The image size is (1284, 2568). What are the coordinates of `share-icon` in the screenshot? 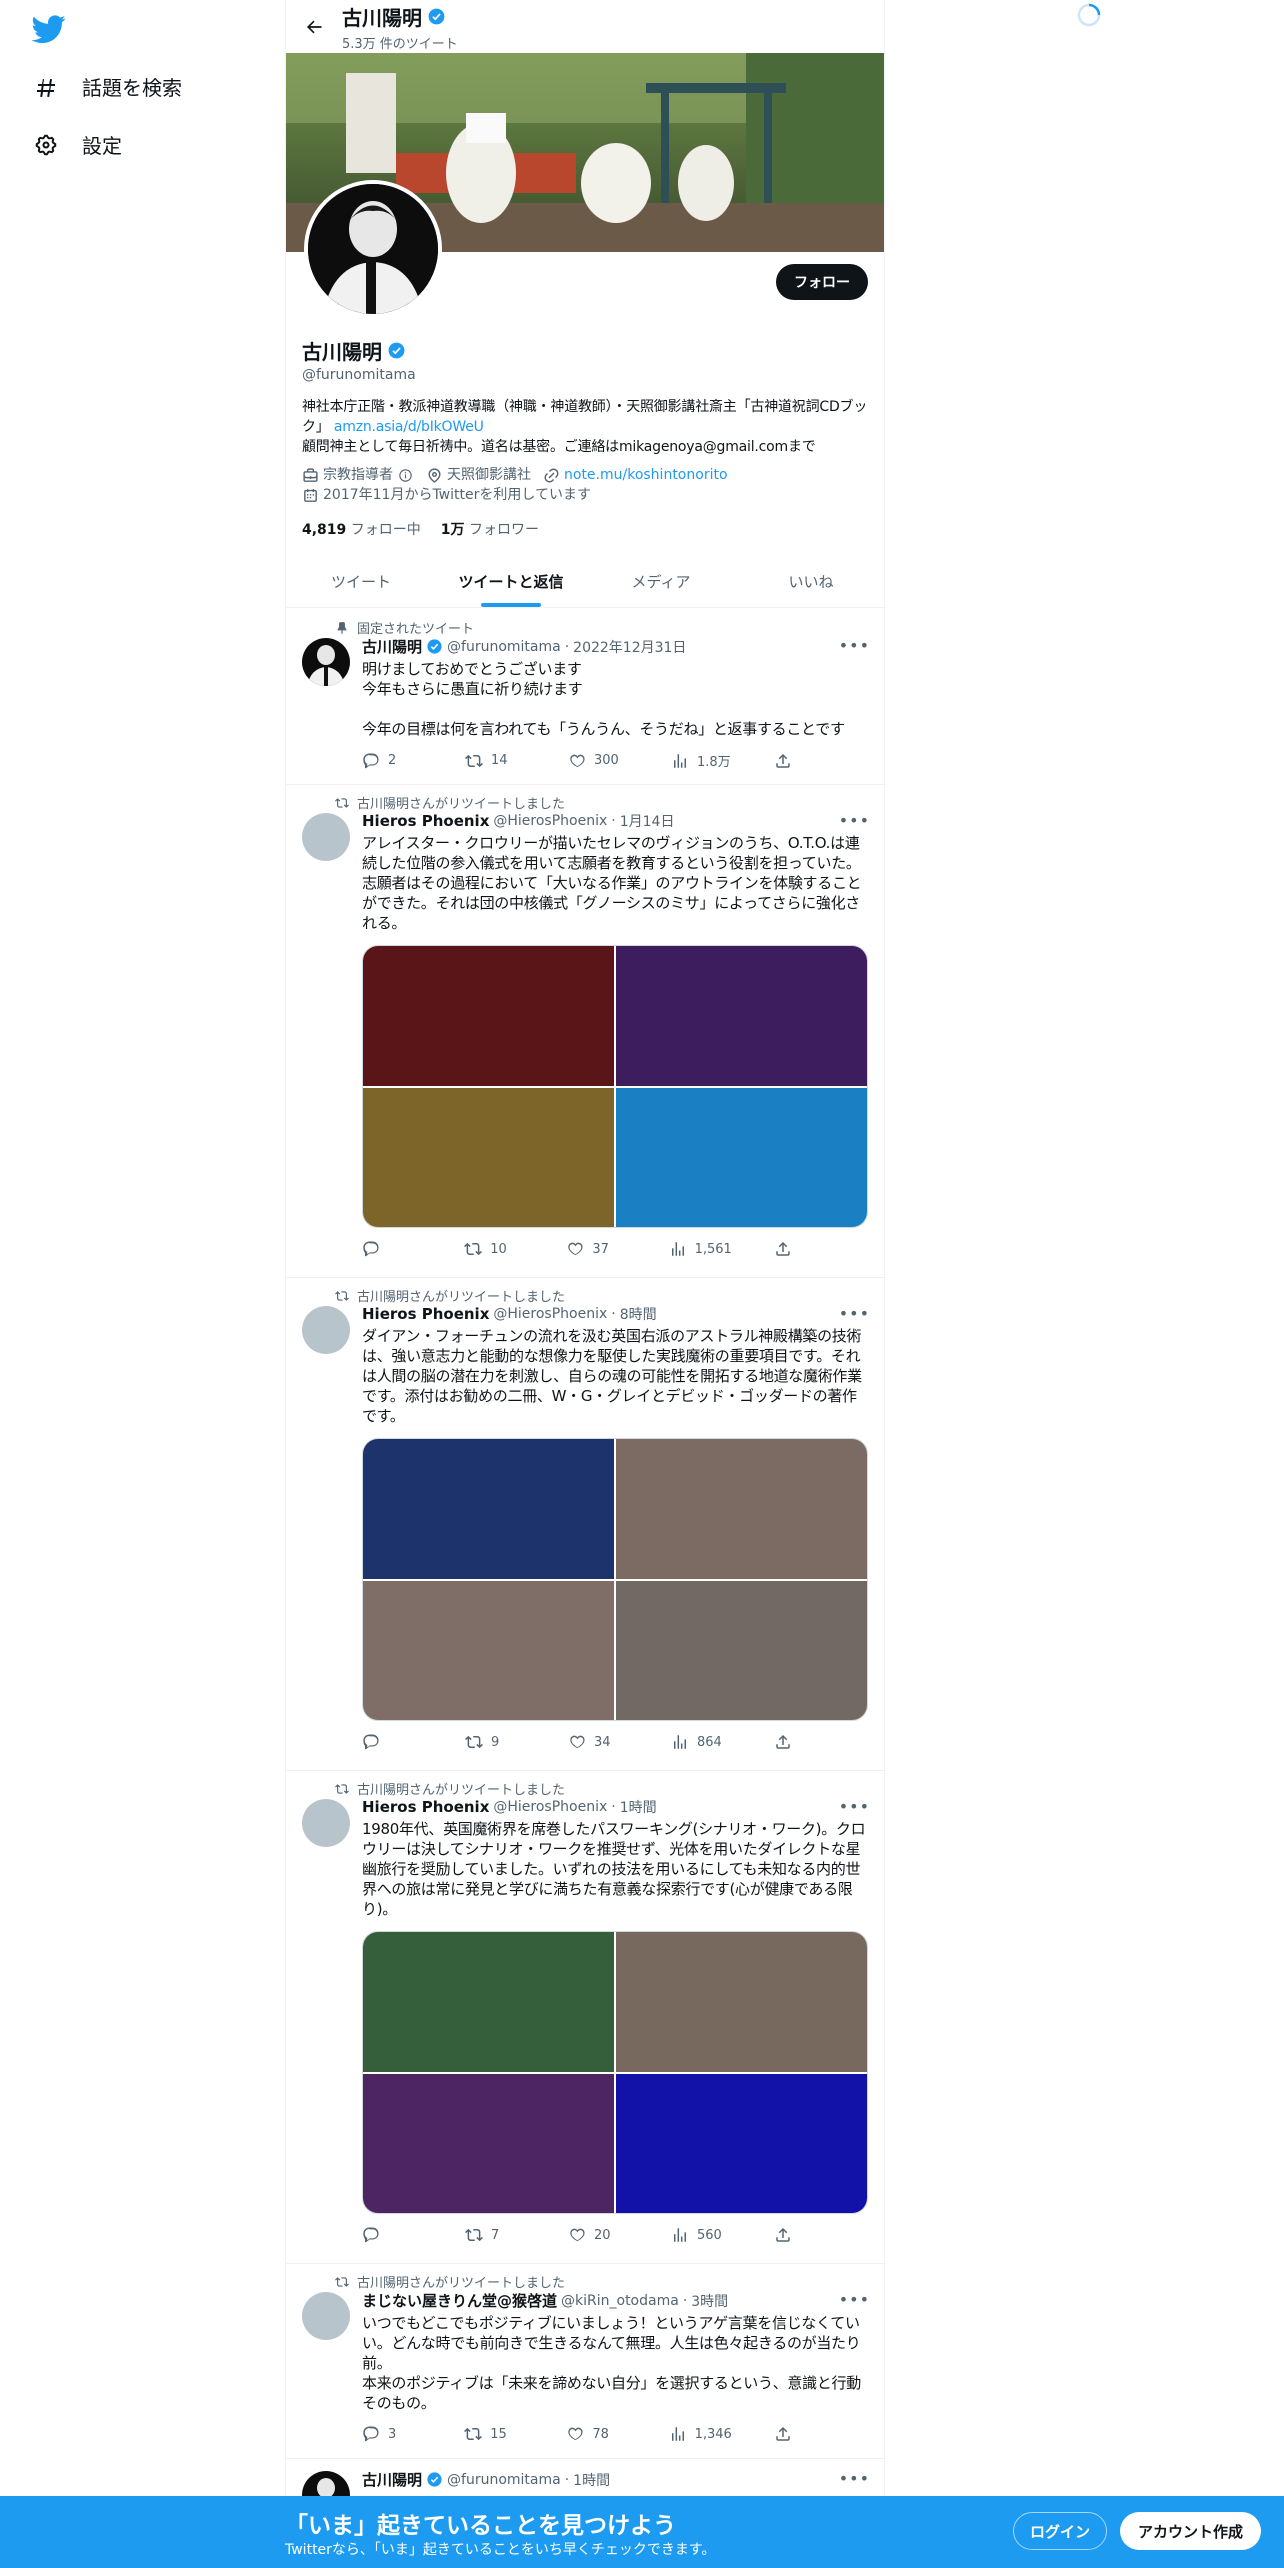 It's located at (783, 1248).